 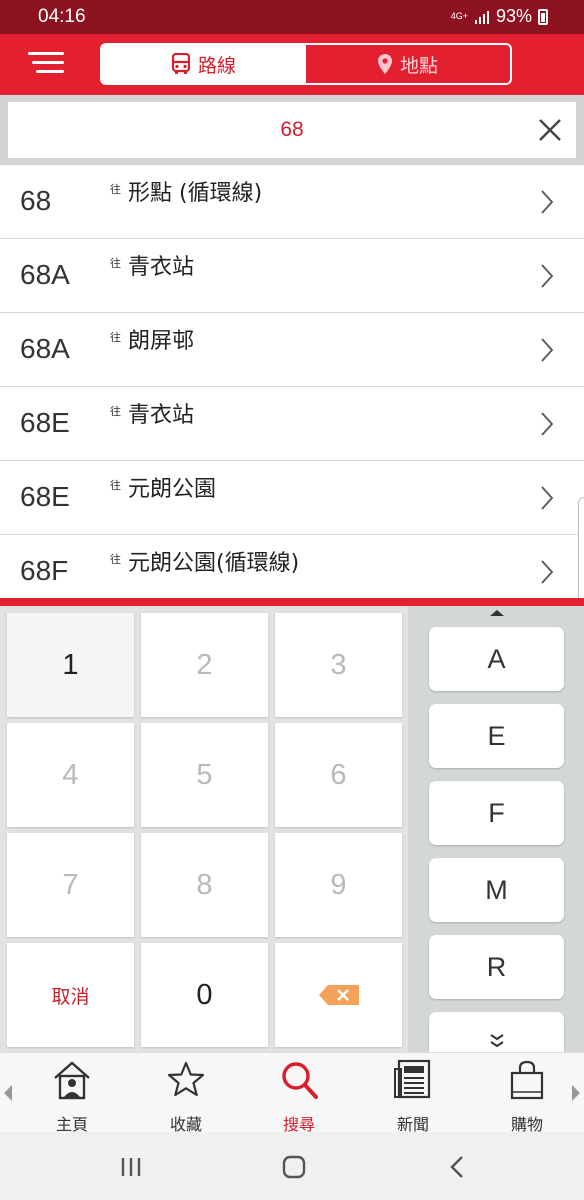 What do you see at coordinates (292, 498) in the screenshot?
I see `route-row: 68E 往 元朗公園` at bounding box center [292, 498].